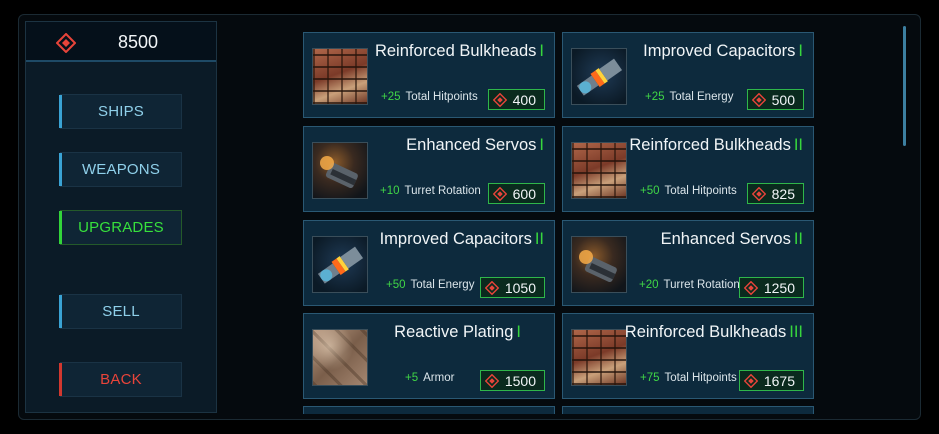  What do you see at coordinates (340, 357) in the screenshot?
I see `plating-icon` at bounding box center [340, 357].